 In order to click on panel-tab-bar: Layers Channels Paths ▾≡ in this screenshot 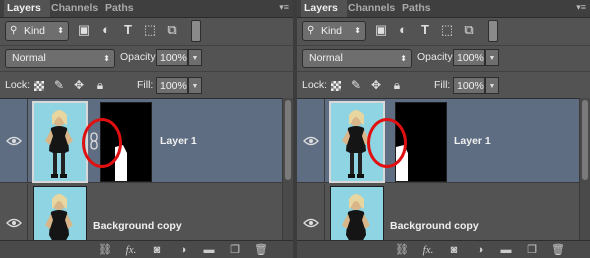, I will do `click(146, 9)`.